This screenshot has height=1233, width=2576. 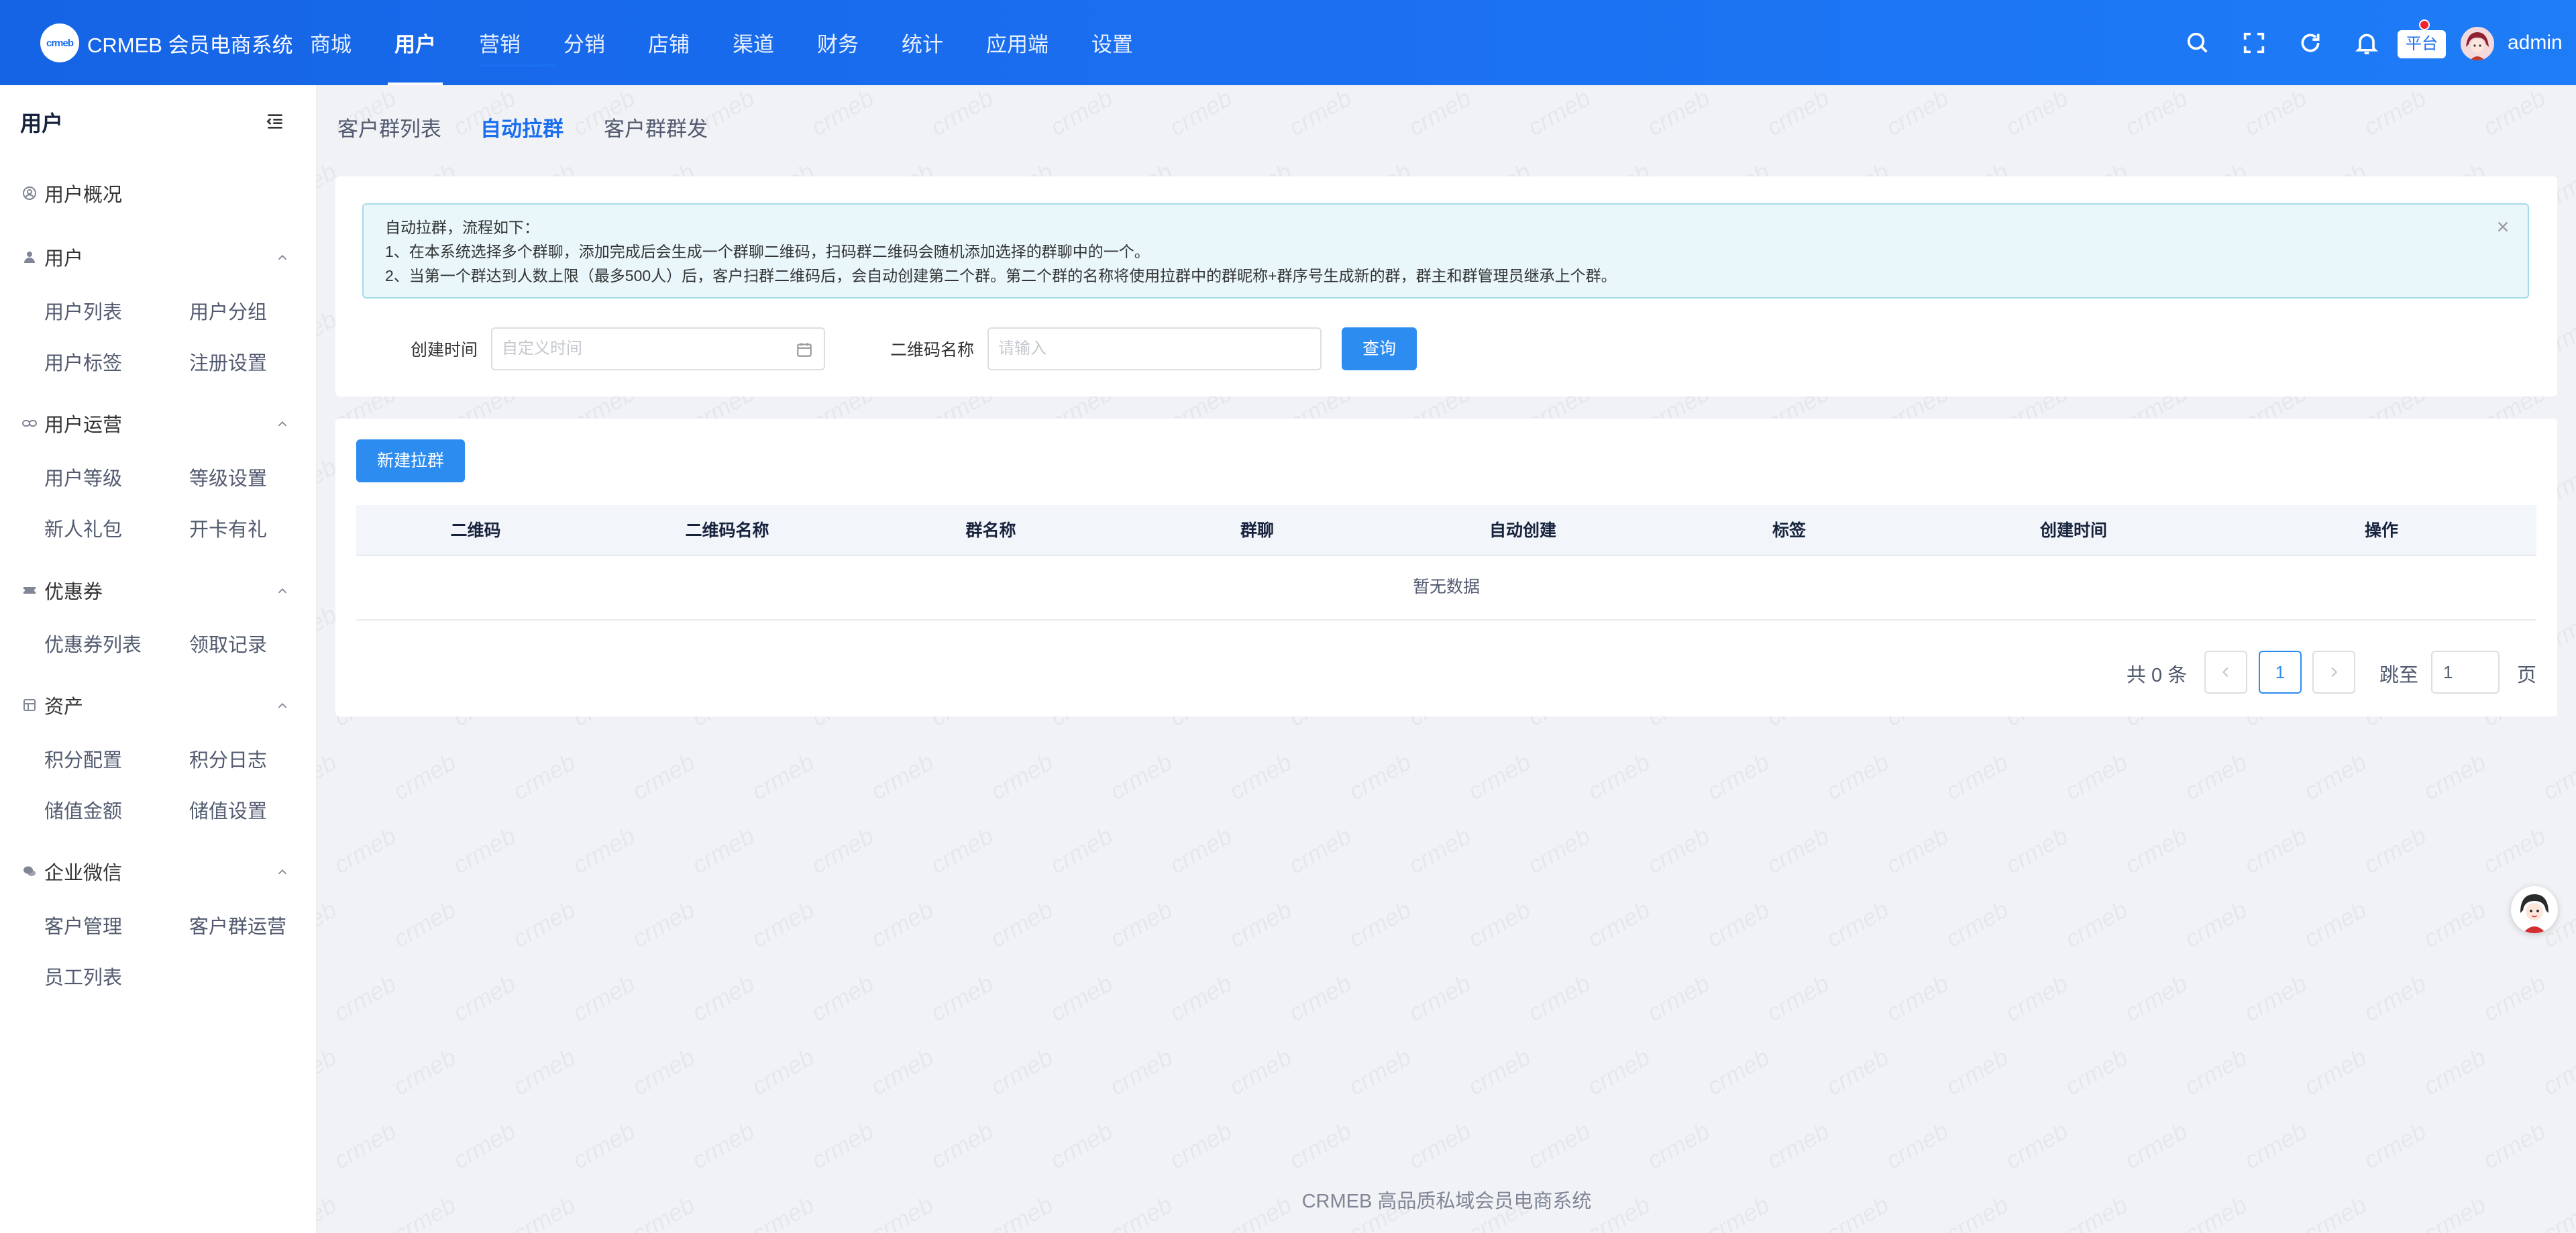 What do you see at coordinates (83, 925) in the screenshot?
I see `sidebar-item-customer-management: 客户管理` at bounding box center [83, 925].